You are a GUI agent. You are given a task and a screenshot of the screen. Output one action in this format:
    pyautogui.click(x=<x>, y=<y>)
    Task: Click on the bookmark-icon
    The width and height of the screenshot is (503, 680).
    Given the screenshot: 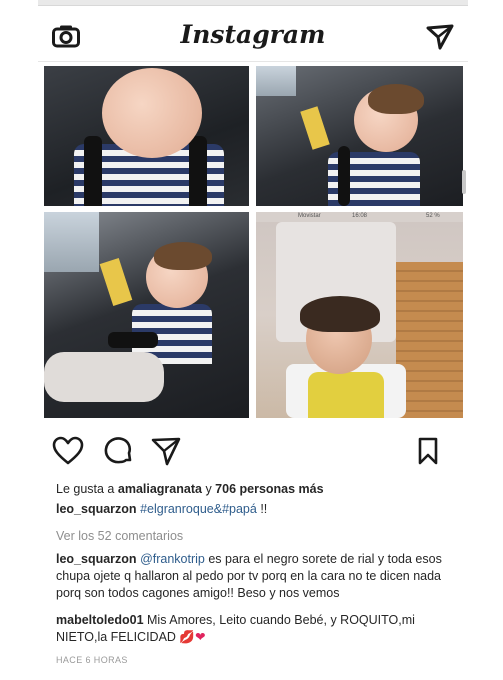 What is the action you would take?
    pyautogui.click(x=433, y=452)
    